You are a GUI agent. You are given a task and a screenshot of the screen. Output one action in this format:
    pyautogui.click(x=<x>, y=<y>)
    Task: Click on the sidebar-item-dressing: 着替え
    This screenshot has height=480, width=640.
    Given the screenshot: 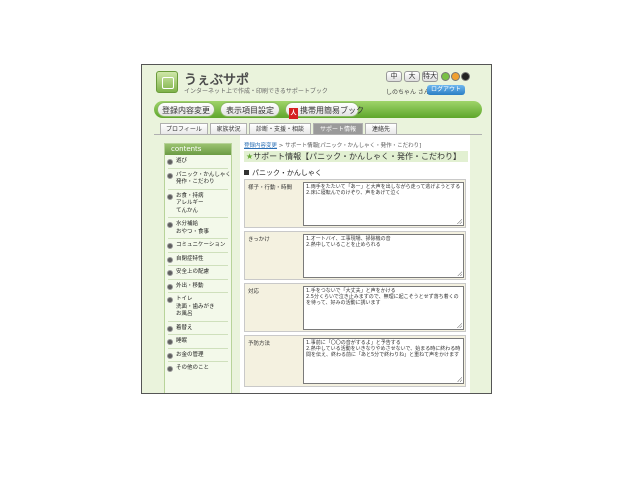 What is the action you would take?
    pyautogui.click(x=198, y=329)
    